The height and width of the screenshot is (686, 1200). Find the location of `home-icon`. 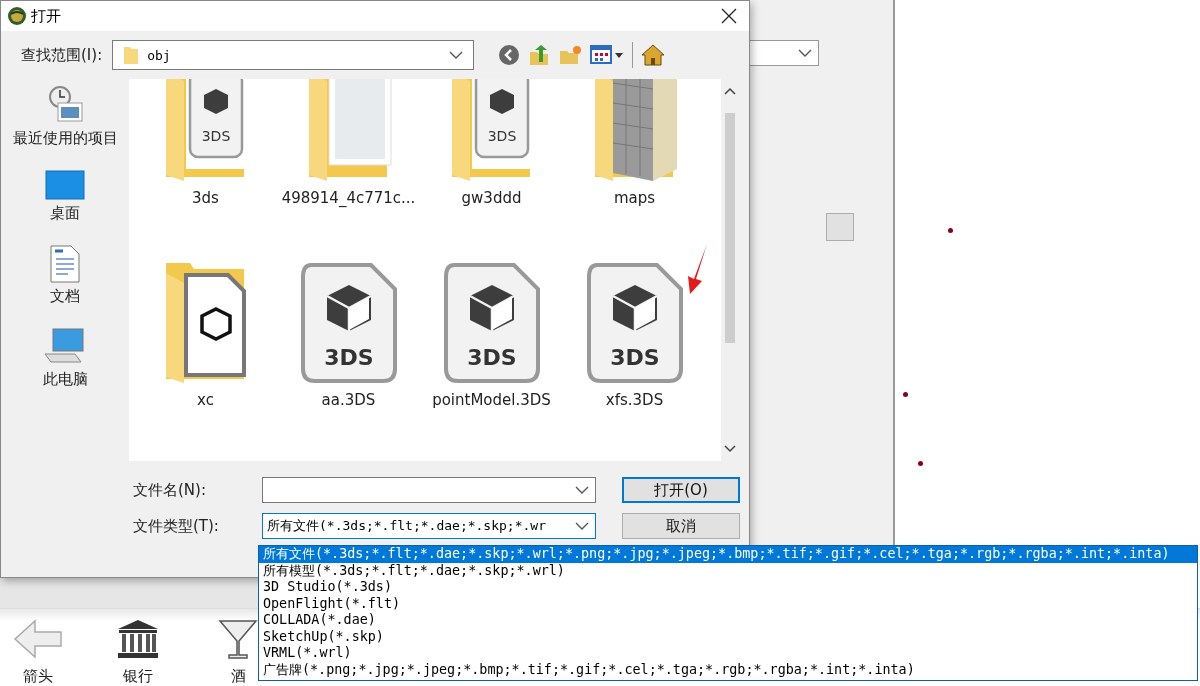

home-icon is located at coordinates (653, 55).